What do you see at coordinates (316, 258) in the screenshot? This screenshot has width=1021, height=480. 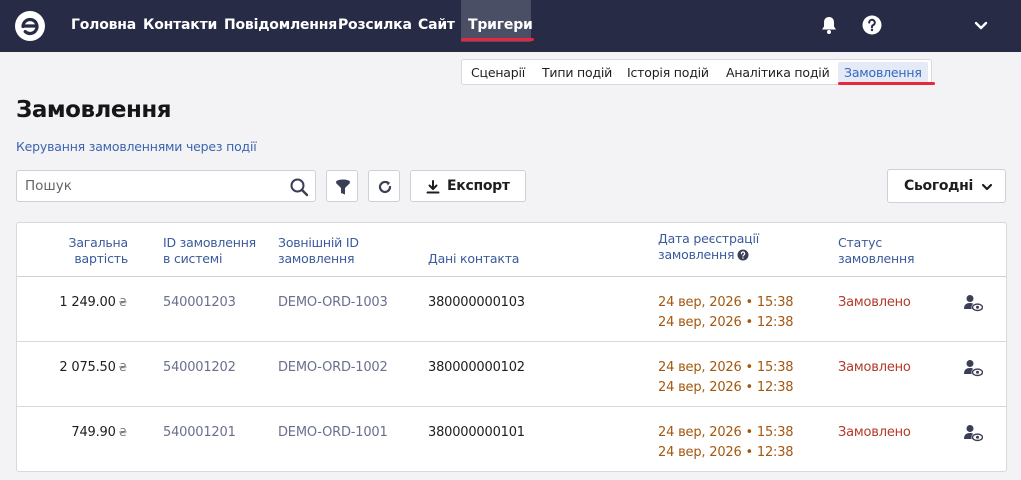 I see `column-header-external-id-line2: замовлення` at bounding box center [316, 258].